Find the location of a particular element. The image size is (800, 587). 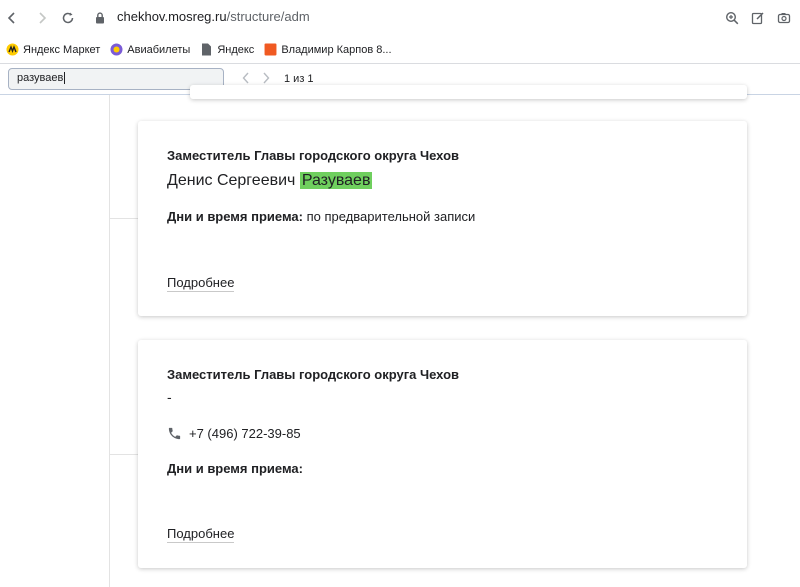

address-bar: chekhov.mosreg.ru/structure/adm is located at coordinates (213, 16).